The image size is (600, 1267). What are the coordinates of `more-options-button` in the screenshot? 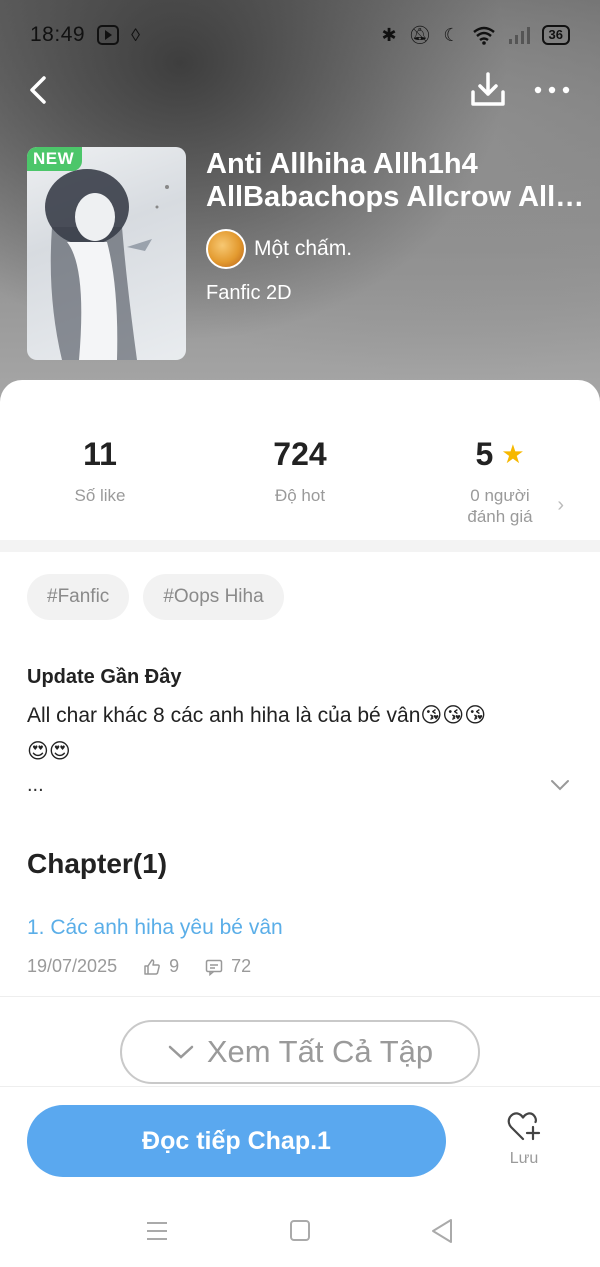 It's located at (552, 90).